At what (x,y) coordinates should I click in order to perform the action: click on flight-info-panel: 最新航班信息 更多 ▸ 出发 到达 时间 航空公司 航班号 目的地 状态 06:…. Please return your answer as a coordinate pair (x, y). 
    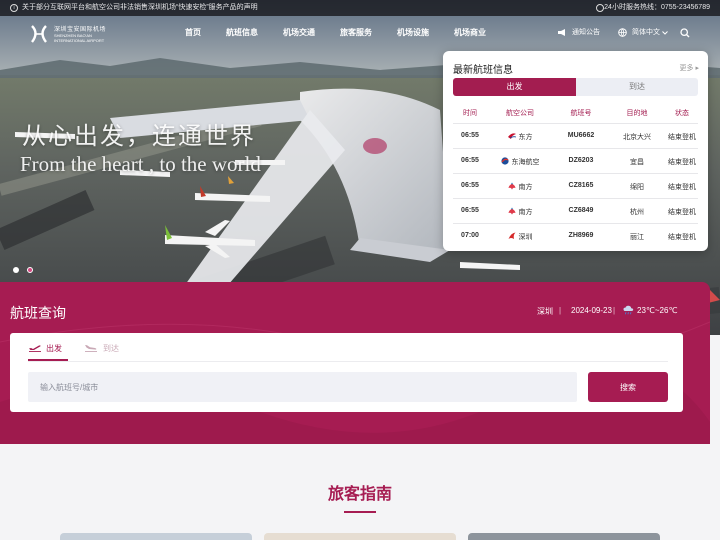
    Looking at the image, I should click on (575, 151).